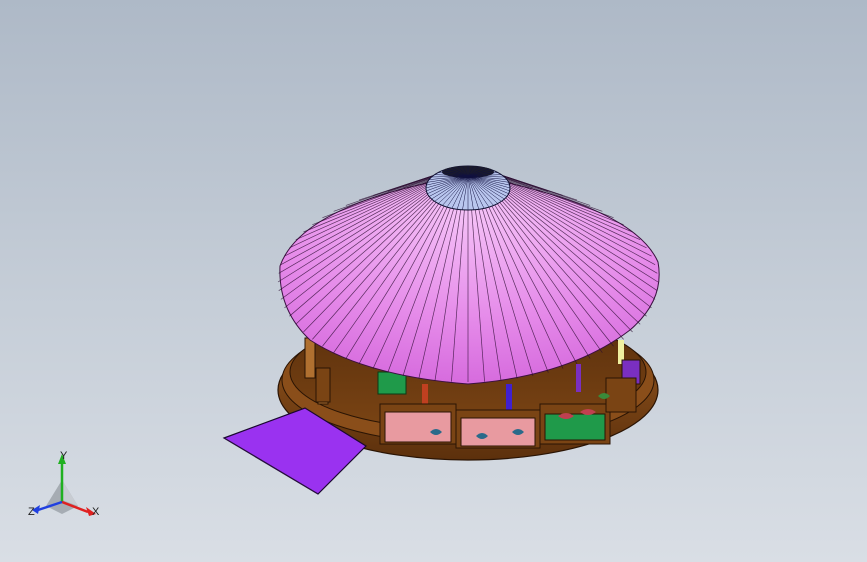 This screenshot has height=562, width=867. Describe the element at coordinates (96, 512) in the screenshot. I see `triad-x-label: X` at that location.